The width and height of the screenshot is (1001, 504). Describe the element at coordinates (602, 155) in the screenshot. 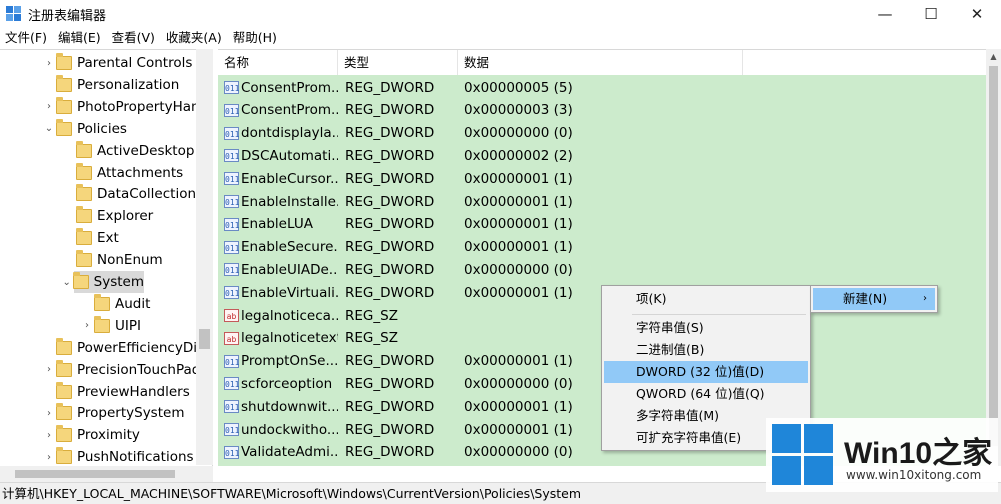

I see `table-row: 011 DSCAutomati... REG_DWORD 0x00000002 (2)` at that location.